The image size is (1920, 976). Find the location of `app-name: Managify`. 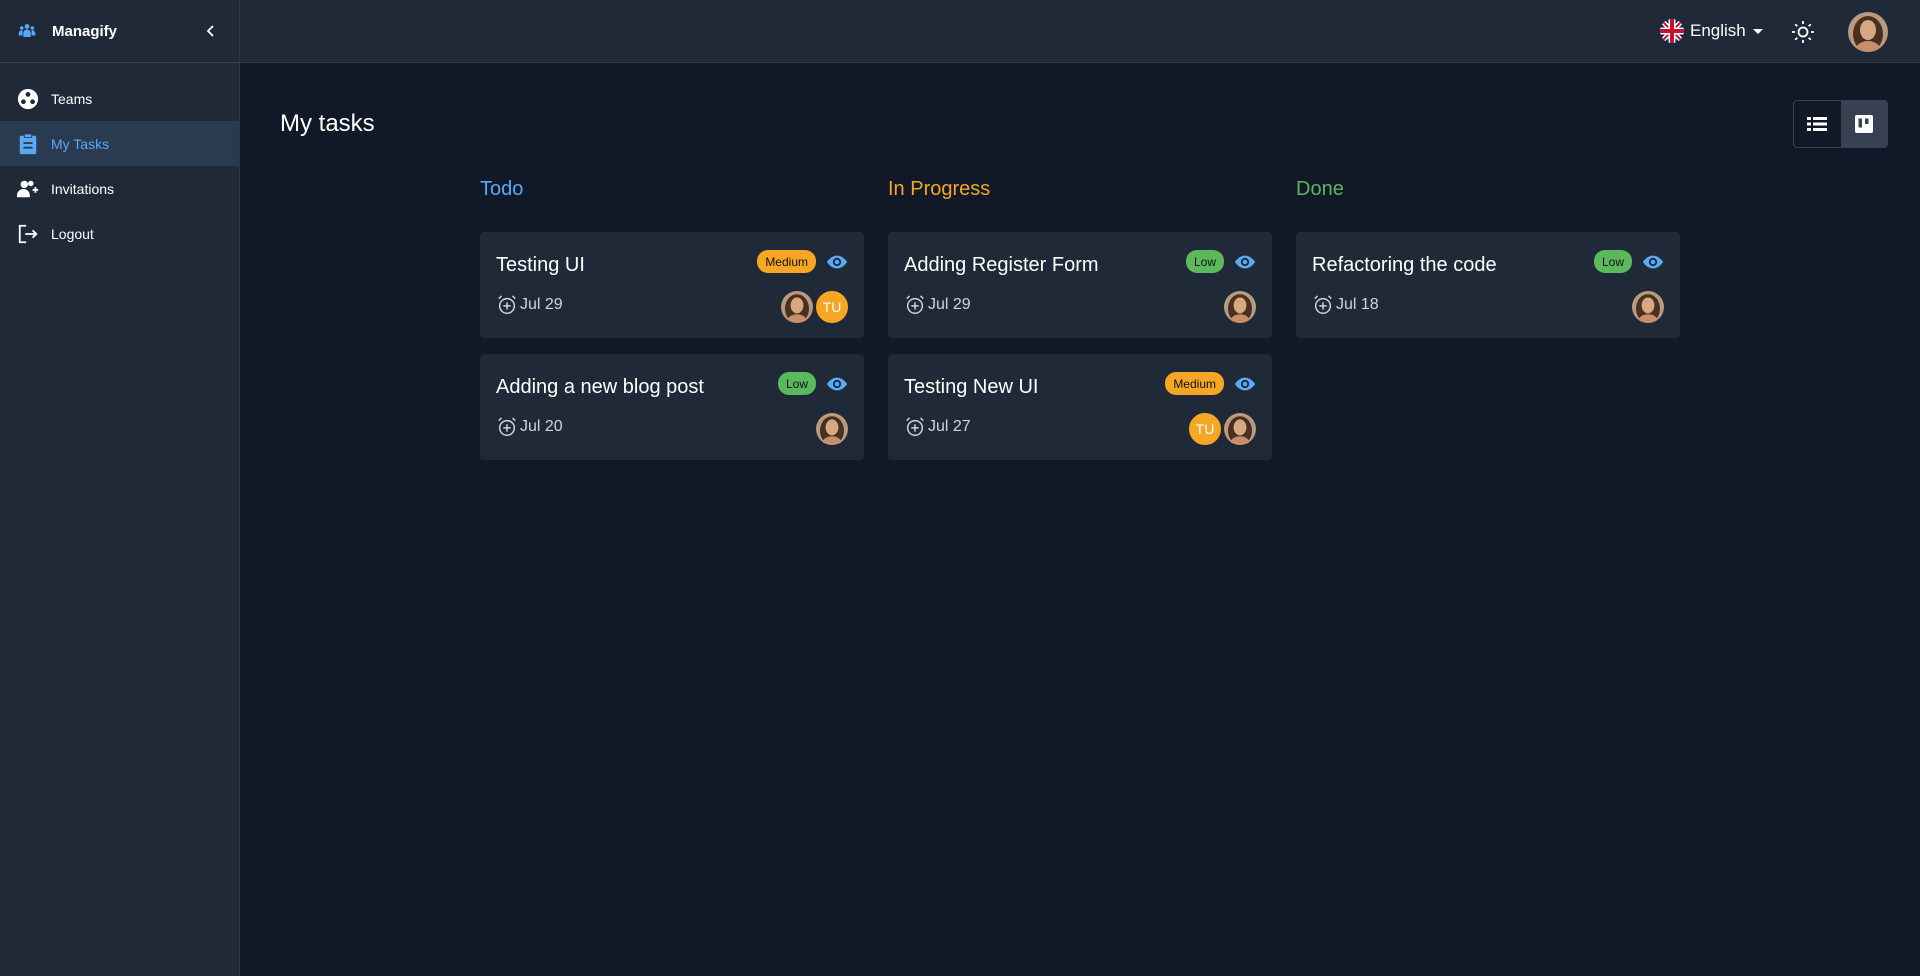

app-name: Managify is located at coordinates (85, 31).